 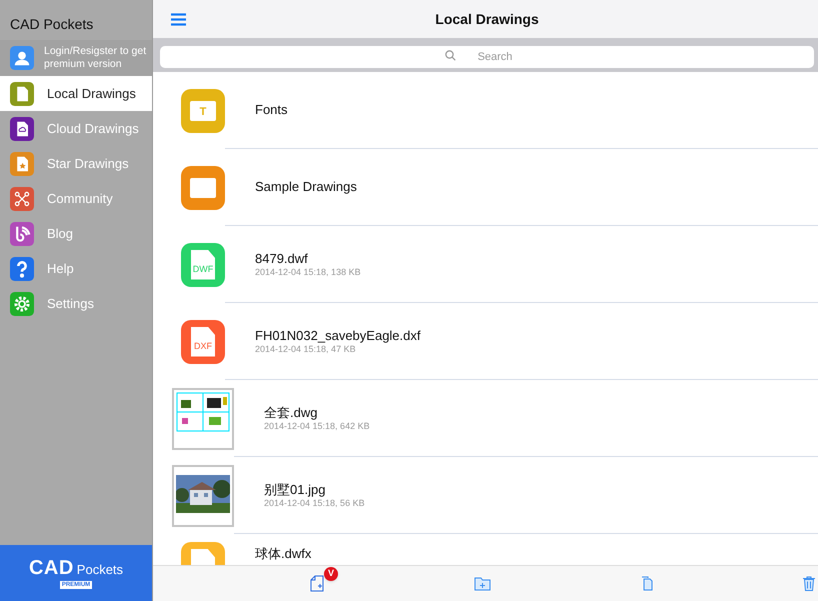 What do you see at coordinates (485, 495) in the screenshot?
I see `file-row: 别墅01.jpg 2014-12-04 15:18, 56 KB` at bounding box center [485, 495].